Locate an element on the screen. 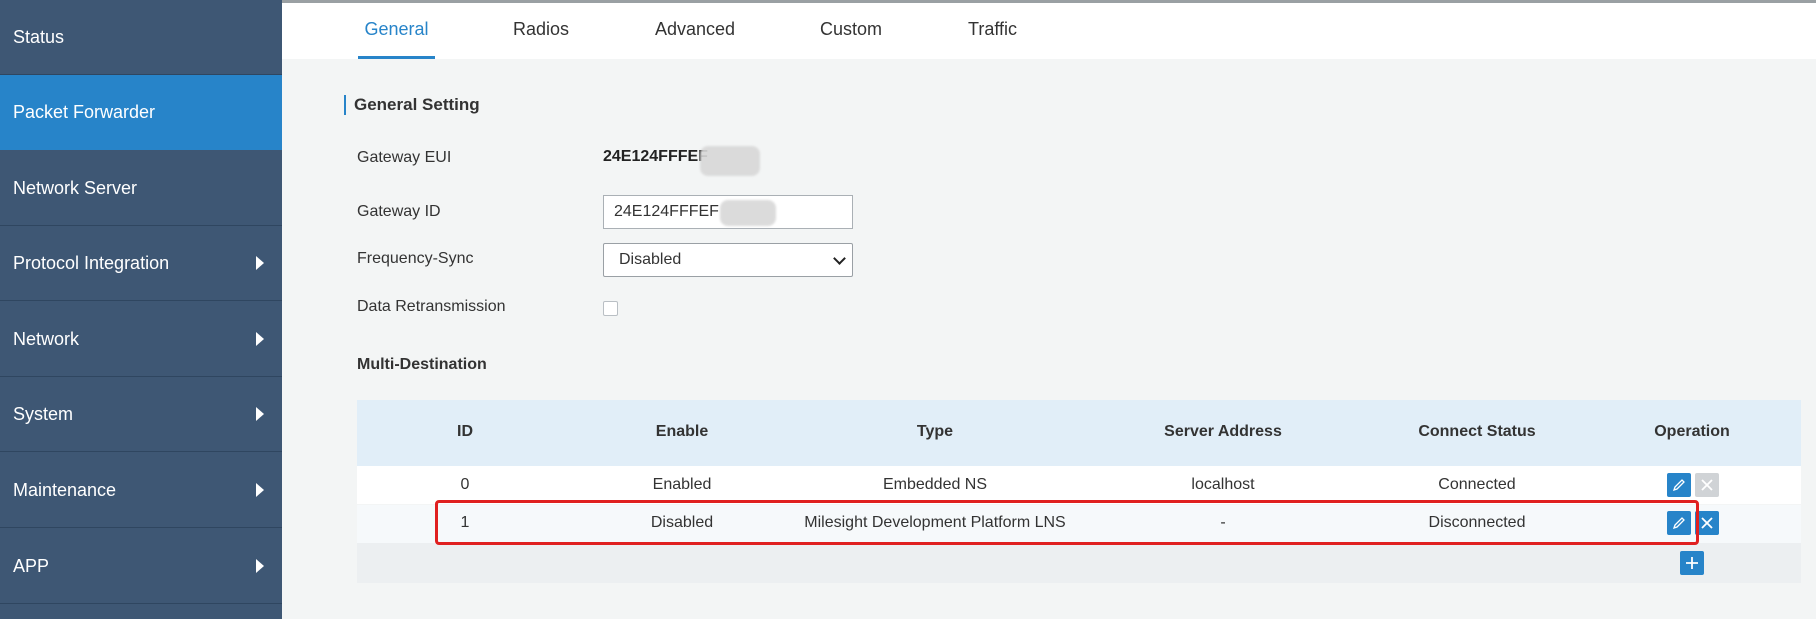 The height and width of the screenshot is (619, 1816). sidebar-item-label: Status is located at coordinates (39, 36).